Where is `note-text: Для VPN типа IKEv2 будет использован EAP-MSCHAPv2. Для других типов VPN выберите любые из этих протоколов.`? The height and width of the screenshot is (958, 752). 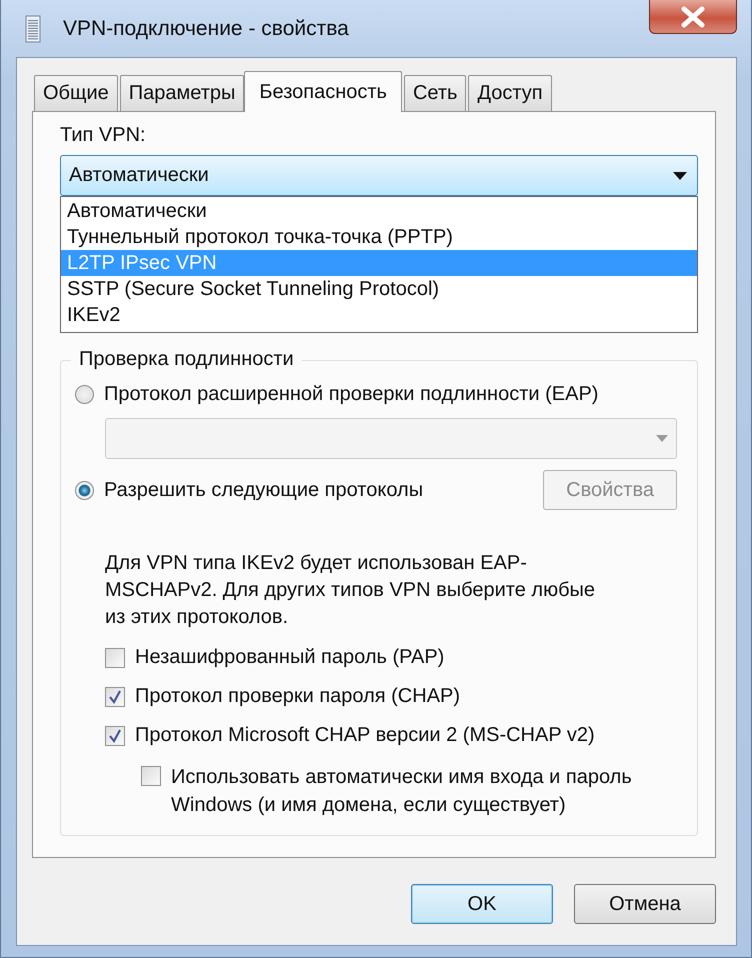
note-text: Для VPN типа IKEv2 будет использован EAP-MSCHAPv2. Для других типов VPN выберите любые из этих протоколов. is located at coordinates (350, 590).